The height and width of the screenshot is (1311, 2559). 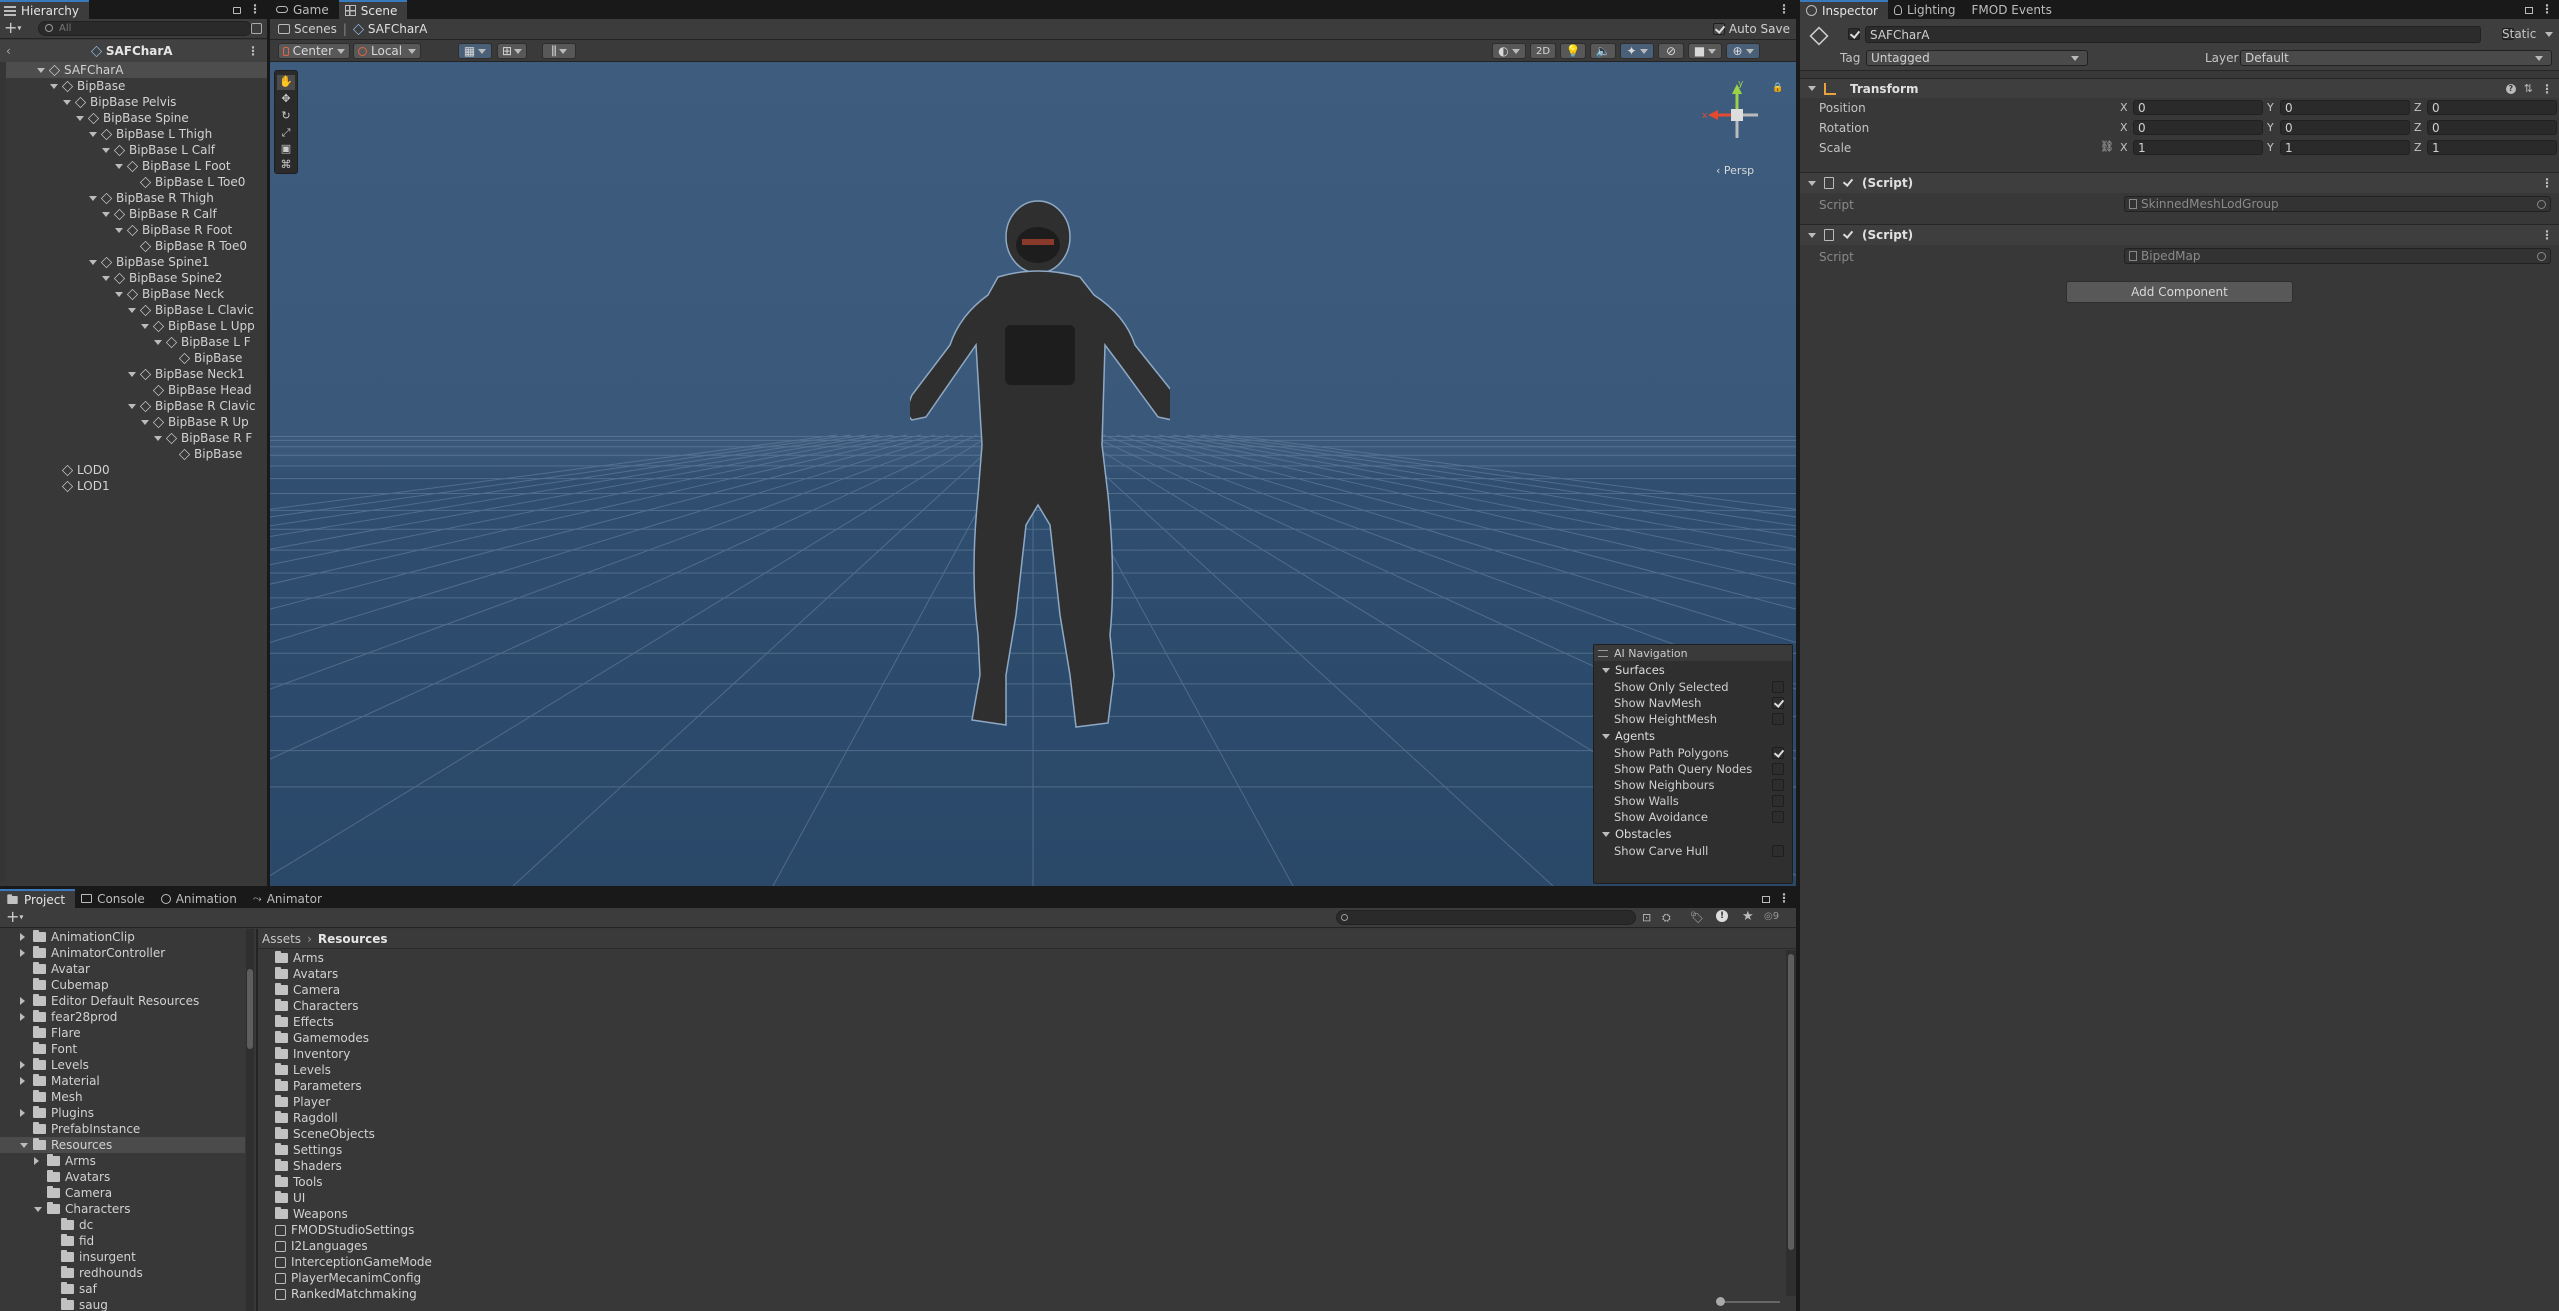 What do you see at coordinates (1022, 1230) in the screenshot?
I see `asset-item: FMODStudioSettings` at bounding box center [1022, 1230].